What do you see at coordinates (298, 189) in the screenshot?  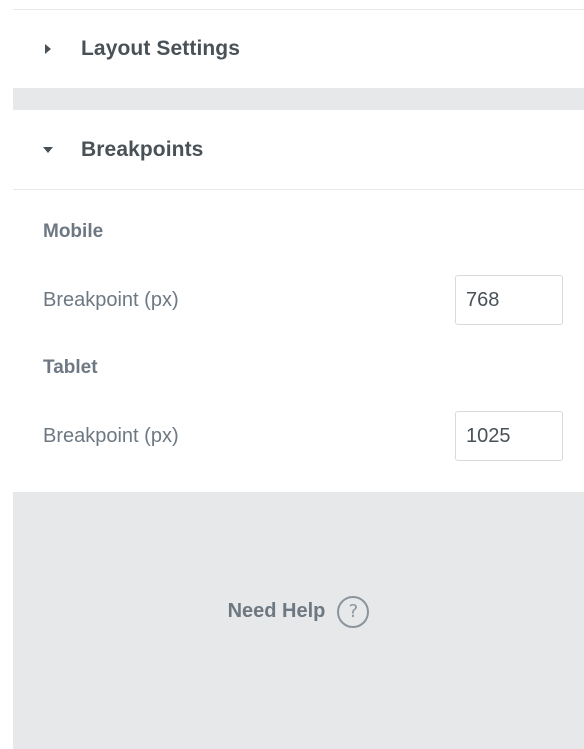 I see `section-divider` at bounding box center [298, 189].